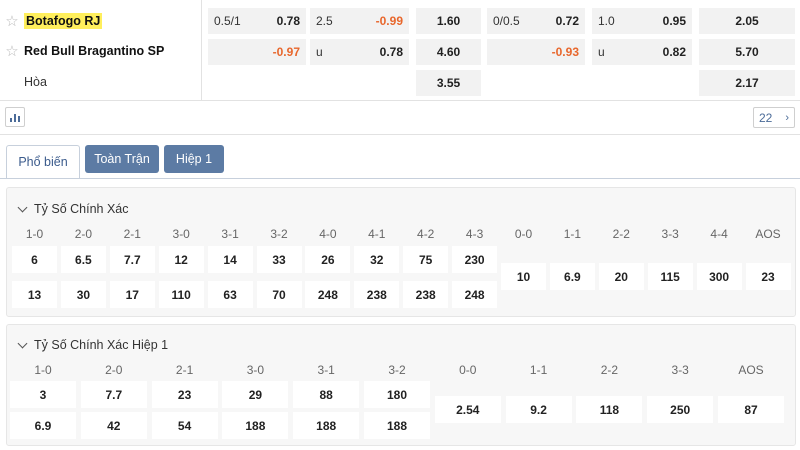  I want to click on odds-cell-h1-handicap-home: 0/0.5 0.72, so click(536, 21).